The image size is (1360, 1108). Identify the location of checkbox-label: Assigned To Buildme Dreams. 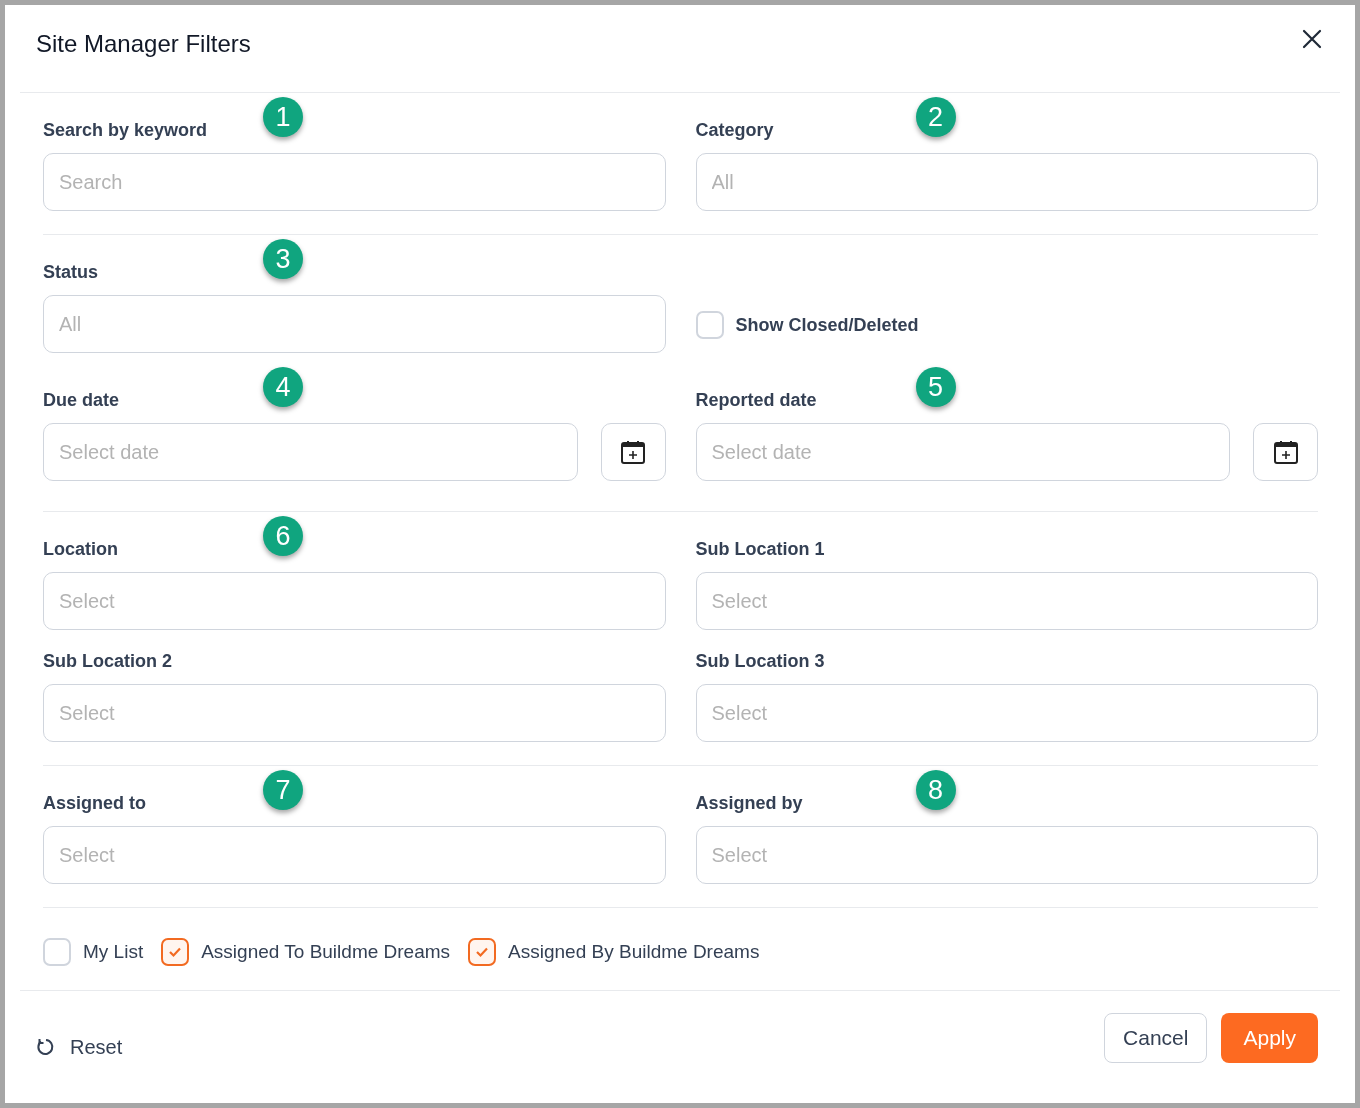
(326, 952).